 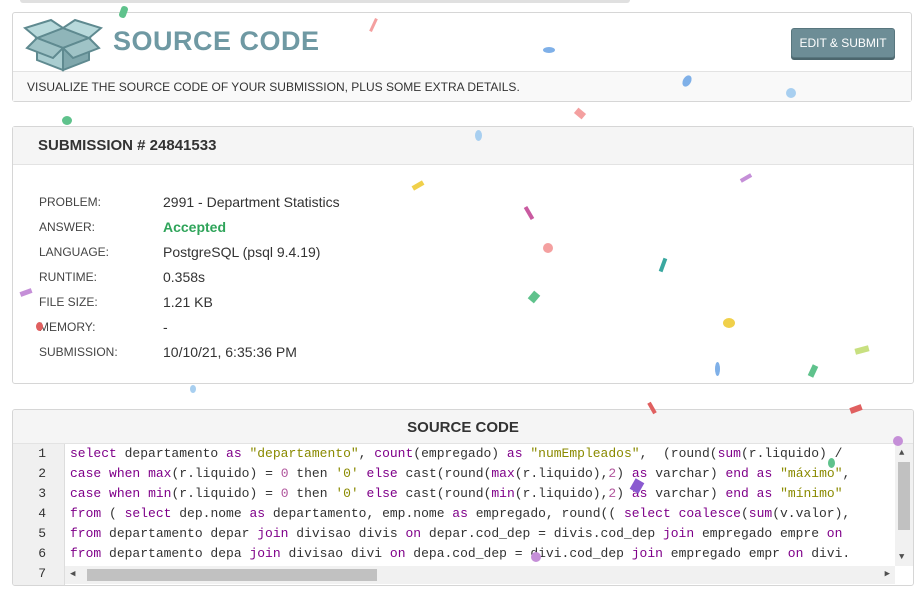 I want to click on detail-label: RUNTIME:, so click(x=68, y=276).